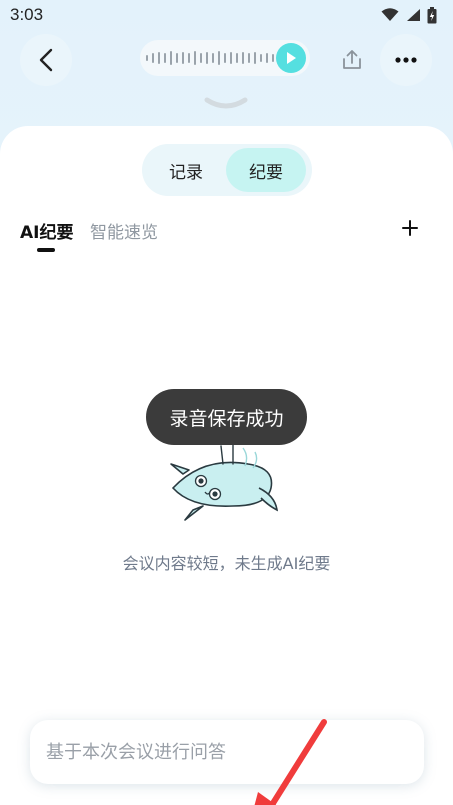  Describe the element at coordinates (226, 238) in the screenshot. I see `subtabs: AI纪要 智能速览` at that location.